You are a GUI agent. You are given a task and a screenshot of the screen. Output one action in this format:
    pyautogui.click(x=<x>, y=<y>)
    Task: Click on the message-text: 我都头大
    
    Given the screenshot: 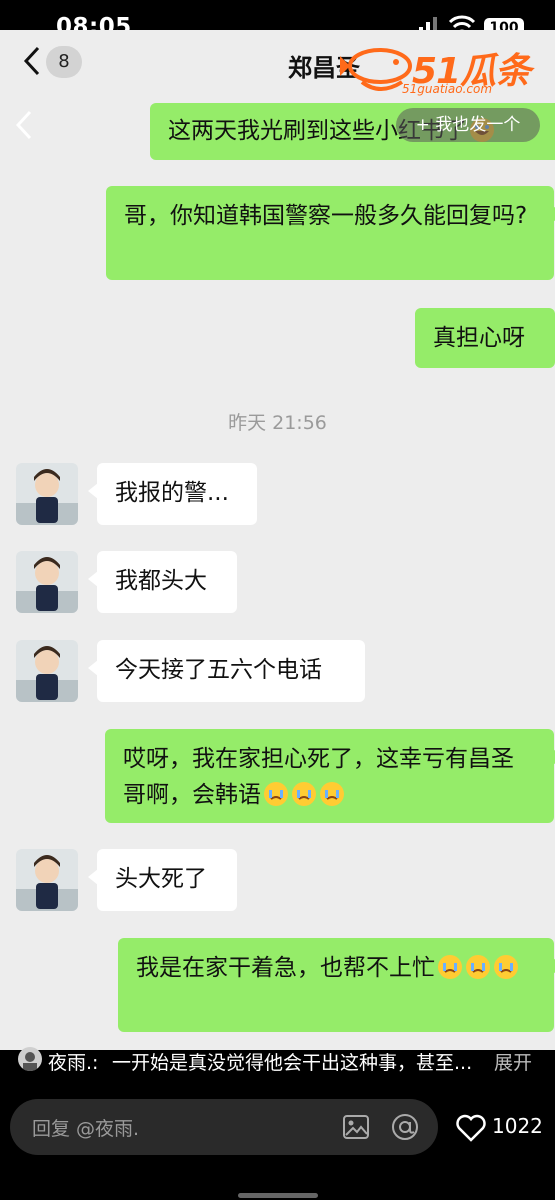 What is the action you would take?
    pyautogui.click(x=161, y=581)
    